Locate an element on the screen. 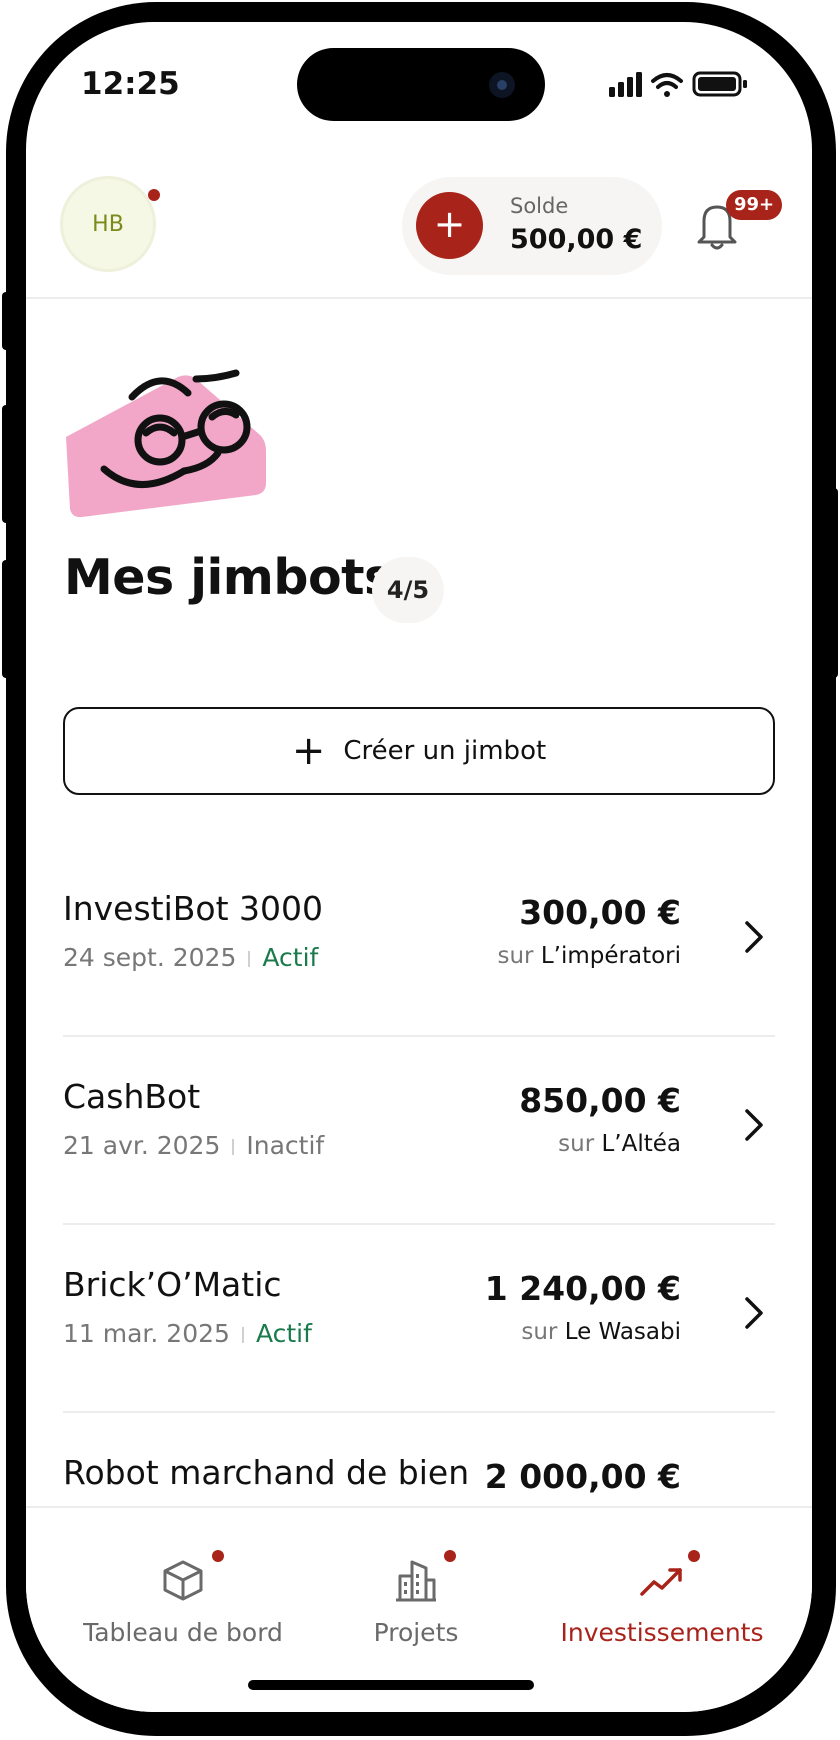 The width and height of the screenshot is (840, 1740). volume-down-button is located at coordinates (7, 619).